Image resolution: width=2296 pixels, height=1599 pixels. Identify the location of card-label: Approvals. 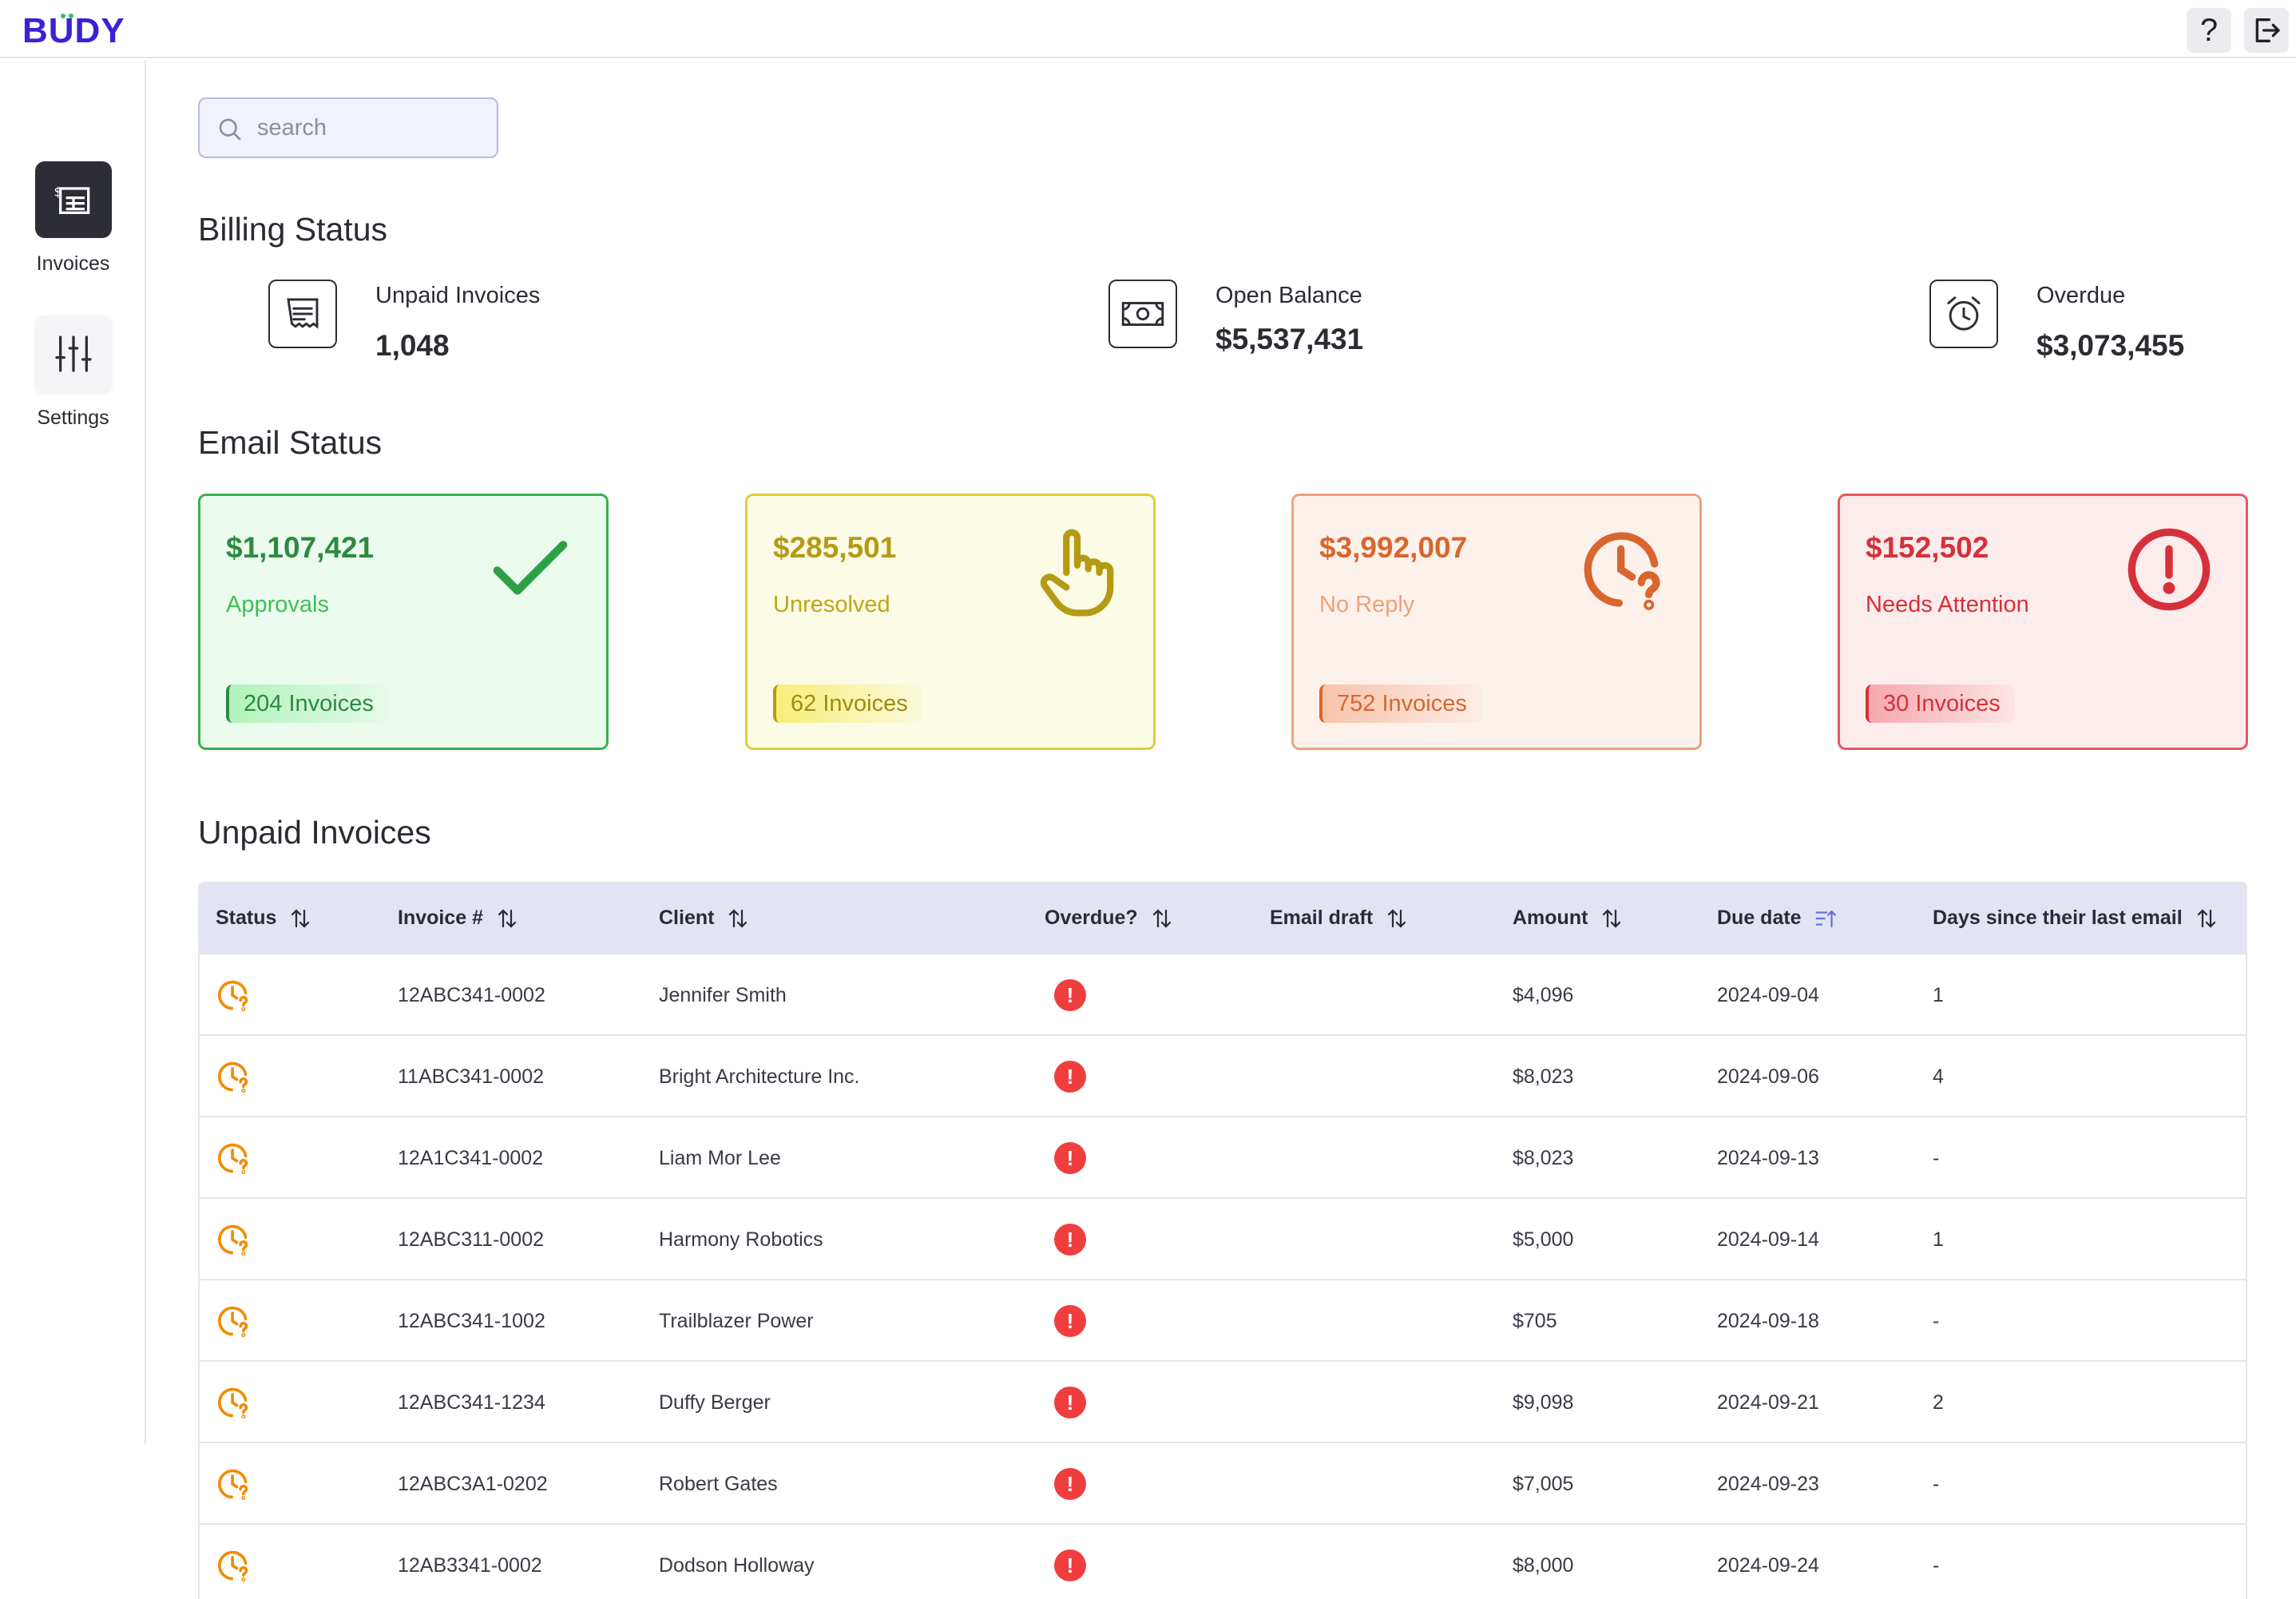
(277, 604).